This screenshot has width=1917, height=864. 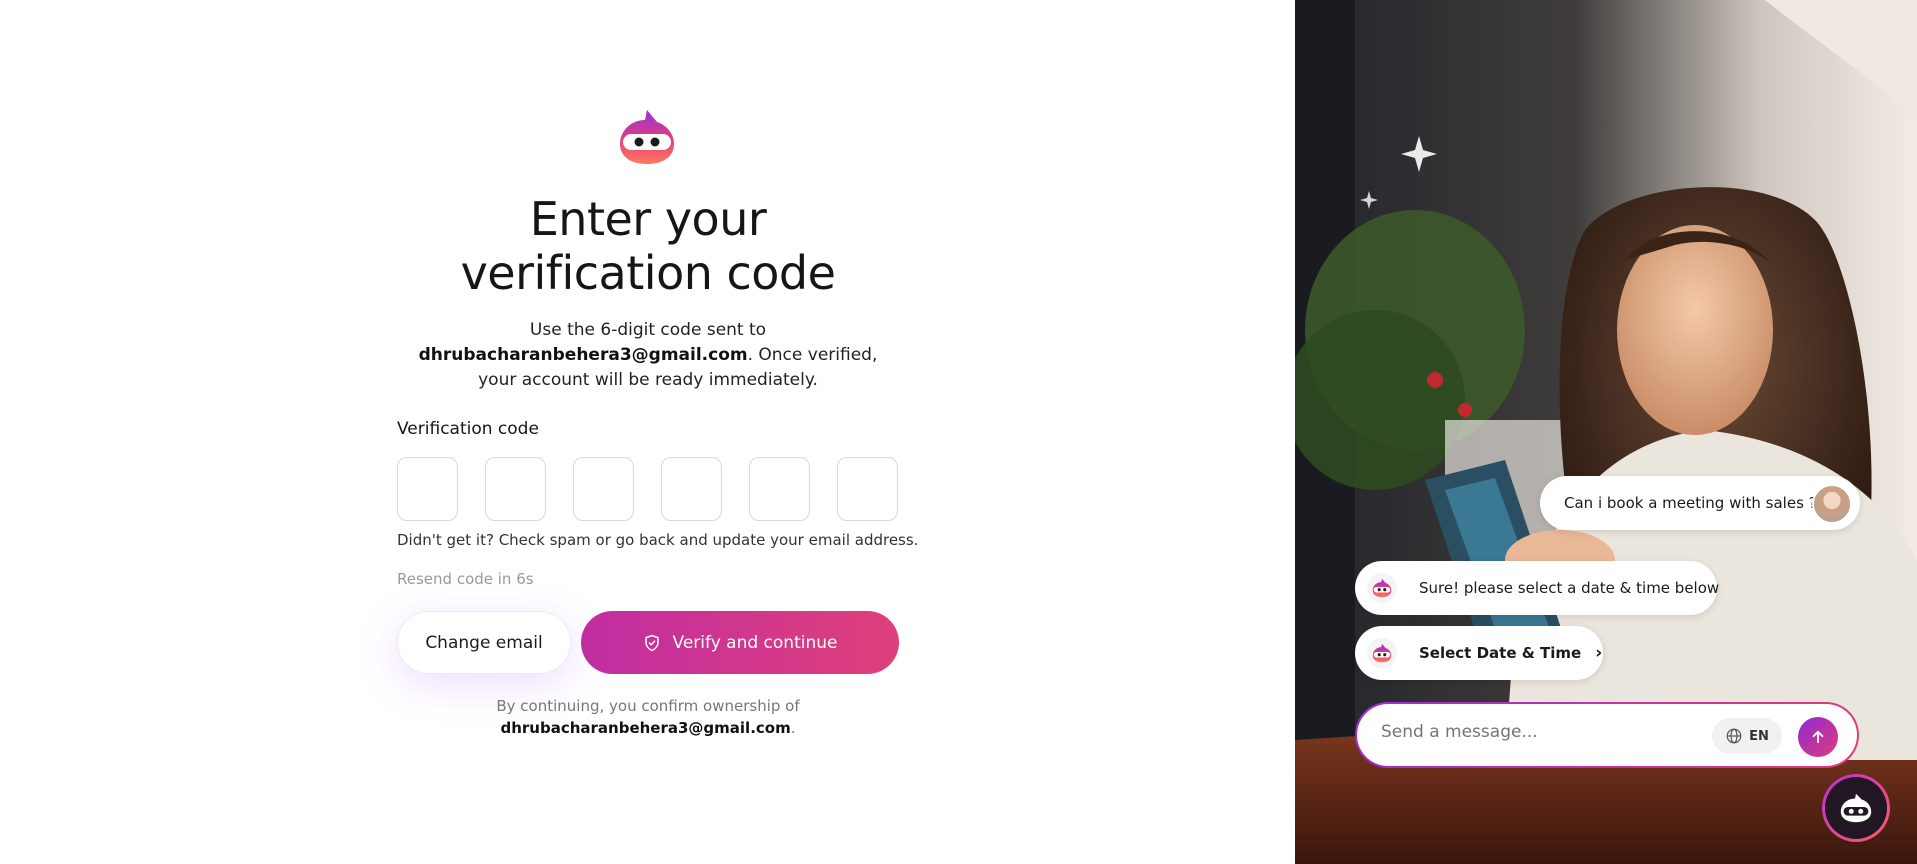 I want to click on verify-button-label: Verify and continue, so click(x=755, y=642).